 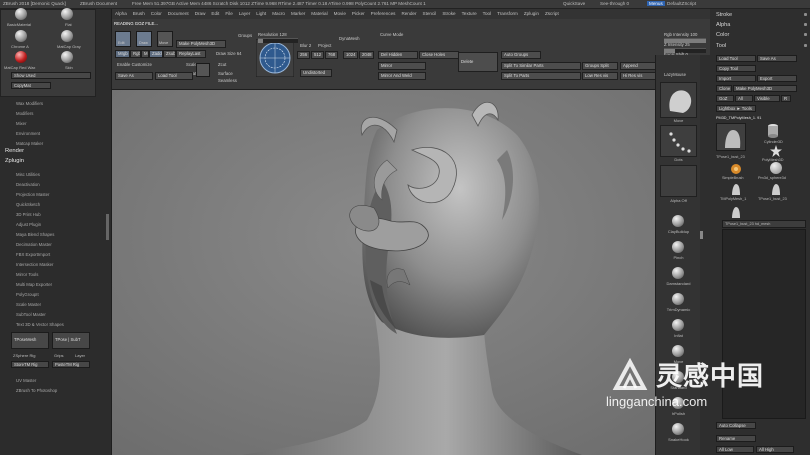 What do you see at coordinates (736, 438) in the screenshot?
I see `rename-button: Rename` at bounding box center [736, 438].